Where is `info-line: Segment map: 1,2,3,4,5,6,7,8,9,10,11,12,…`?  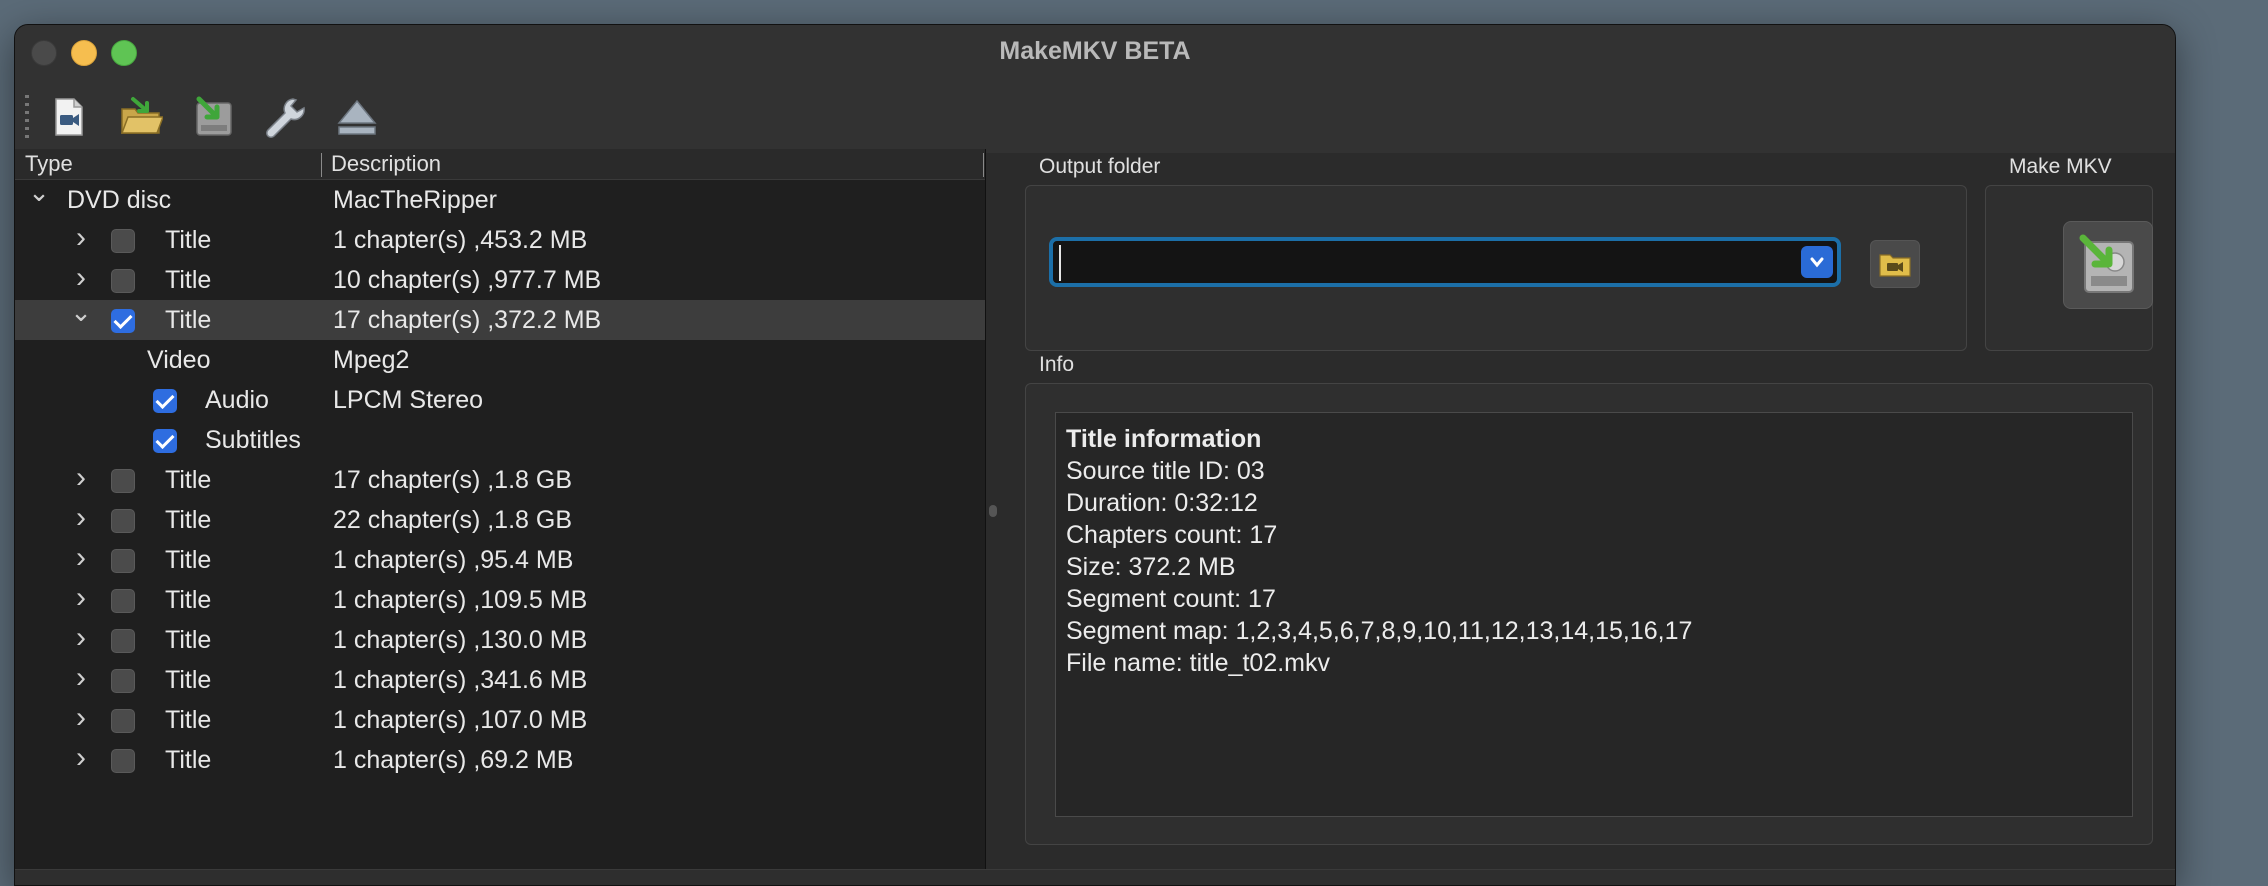
info-line: Segment map: 1,2,3,4,5,6,7,8,9,10,11,12,… is located at coordinates (1379, 631).